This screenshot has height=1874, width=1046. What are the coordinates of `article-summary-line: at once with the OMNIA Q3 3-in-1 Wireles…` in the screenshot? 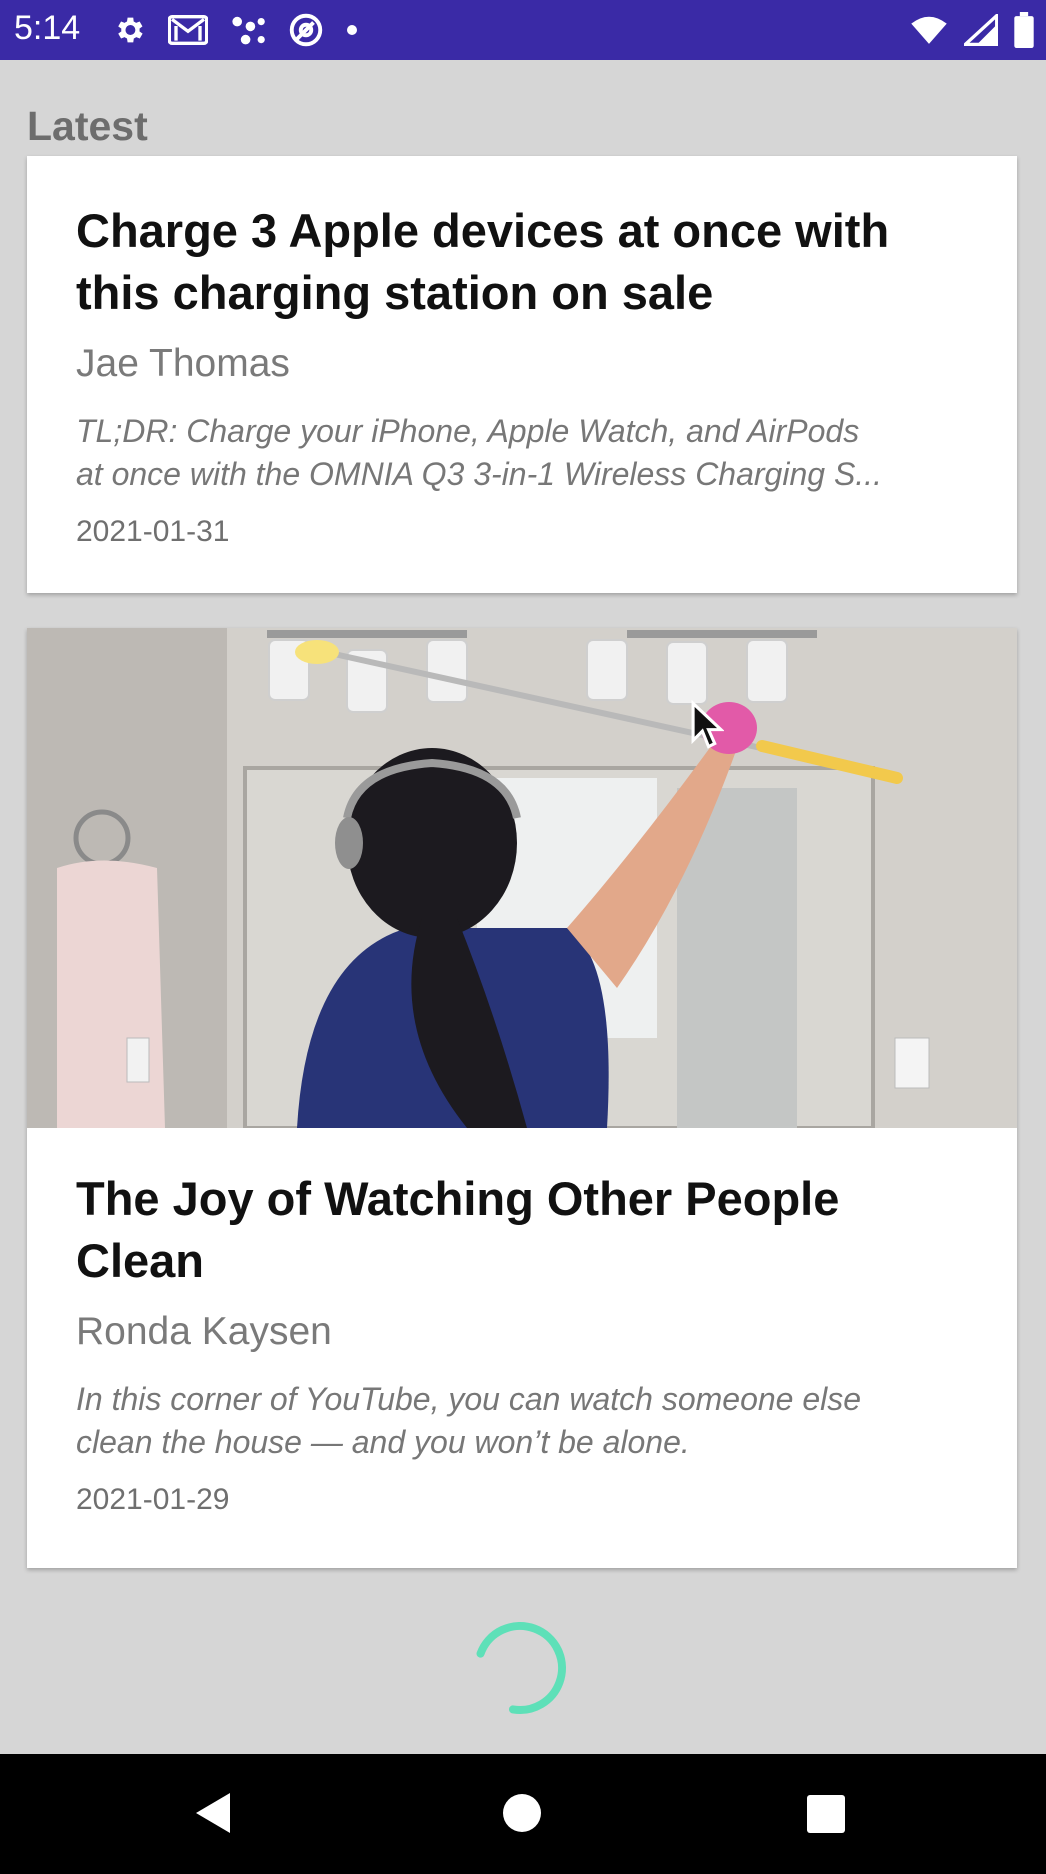 It's located at (479, 474).